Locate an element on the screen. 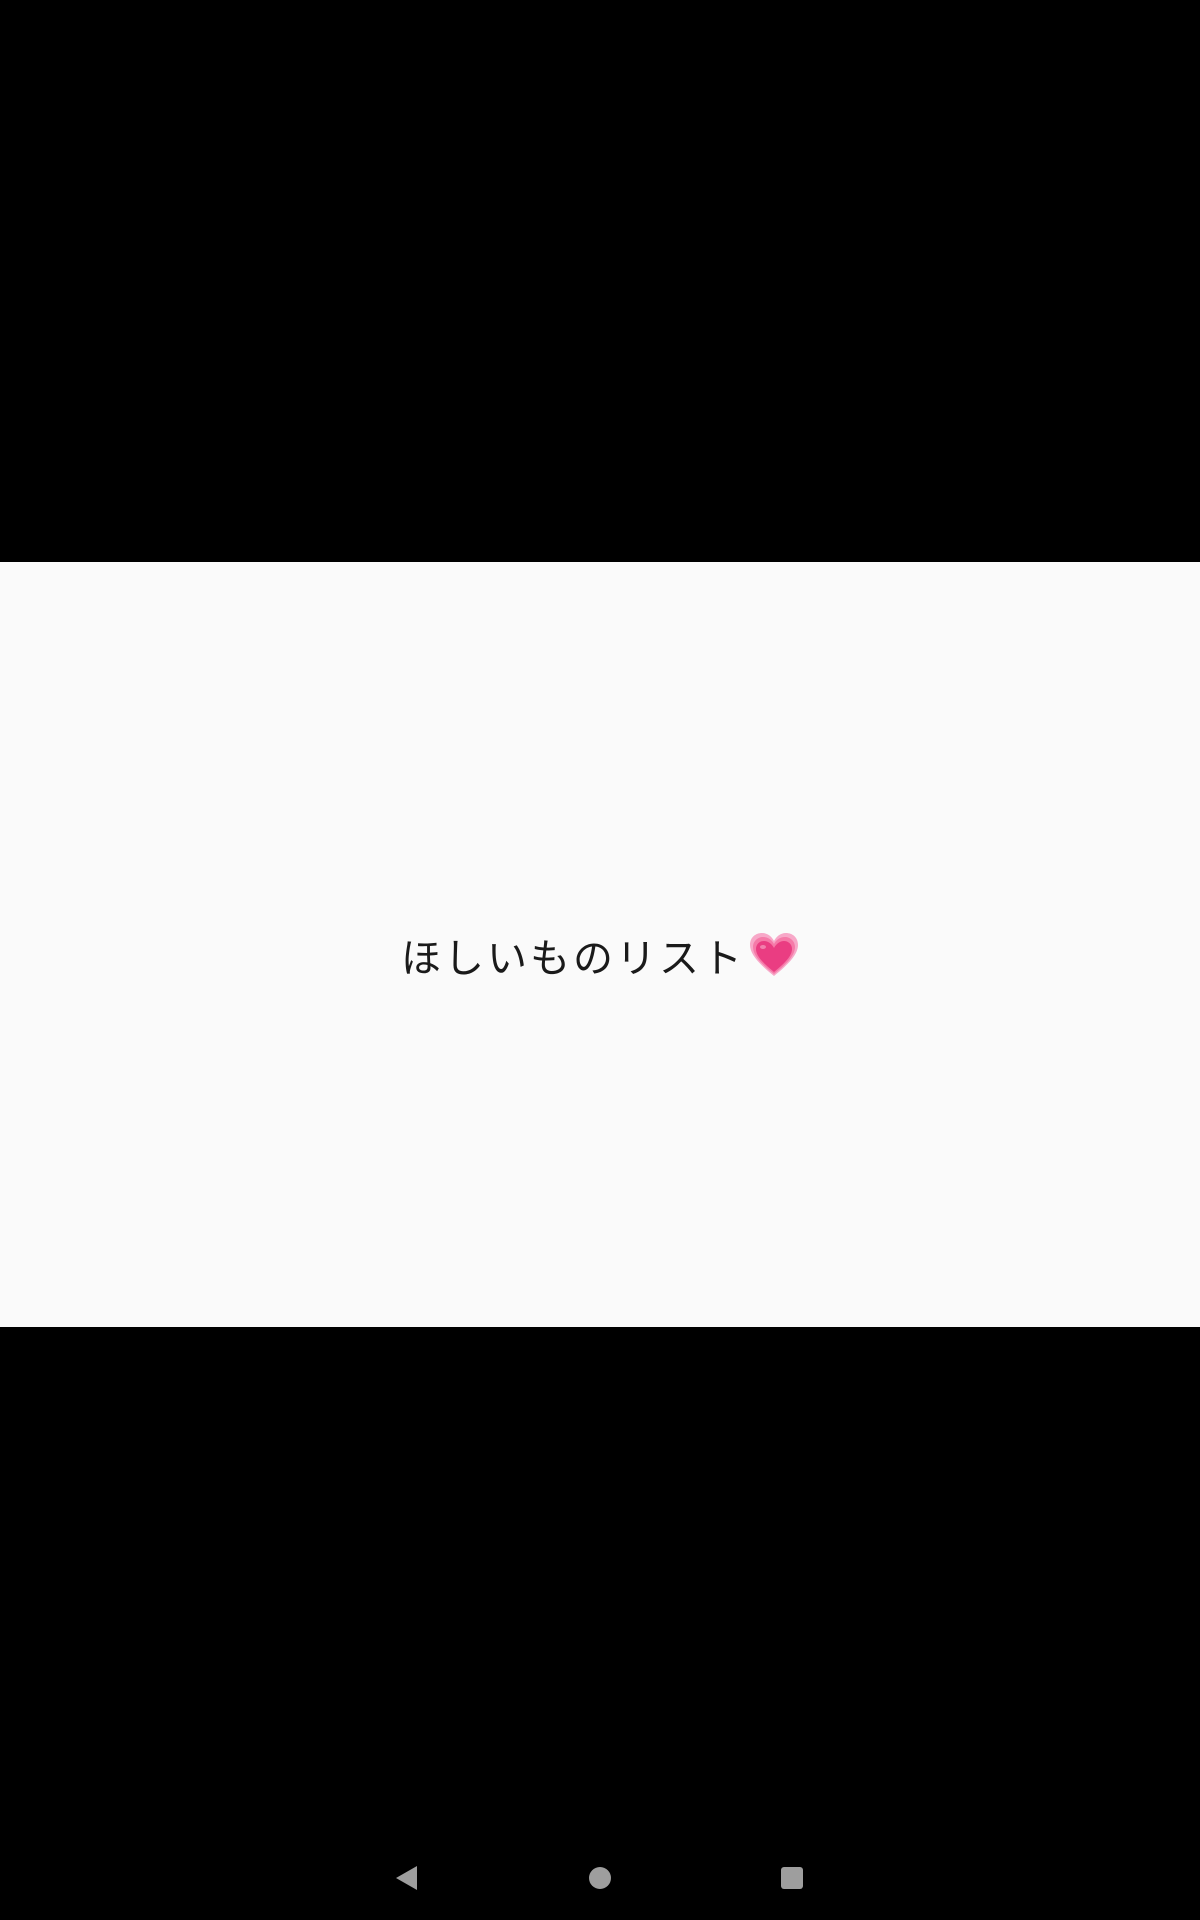 The height and width of the screenshot is (1920, 1200). wishlist-title: ほしいものリスト is located at coordinates (573, 958).